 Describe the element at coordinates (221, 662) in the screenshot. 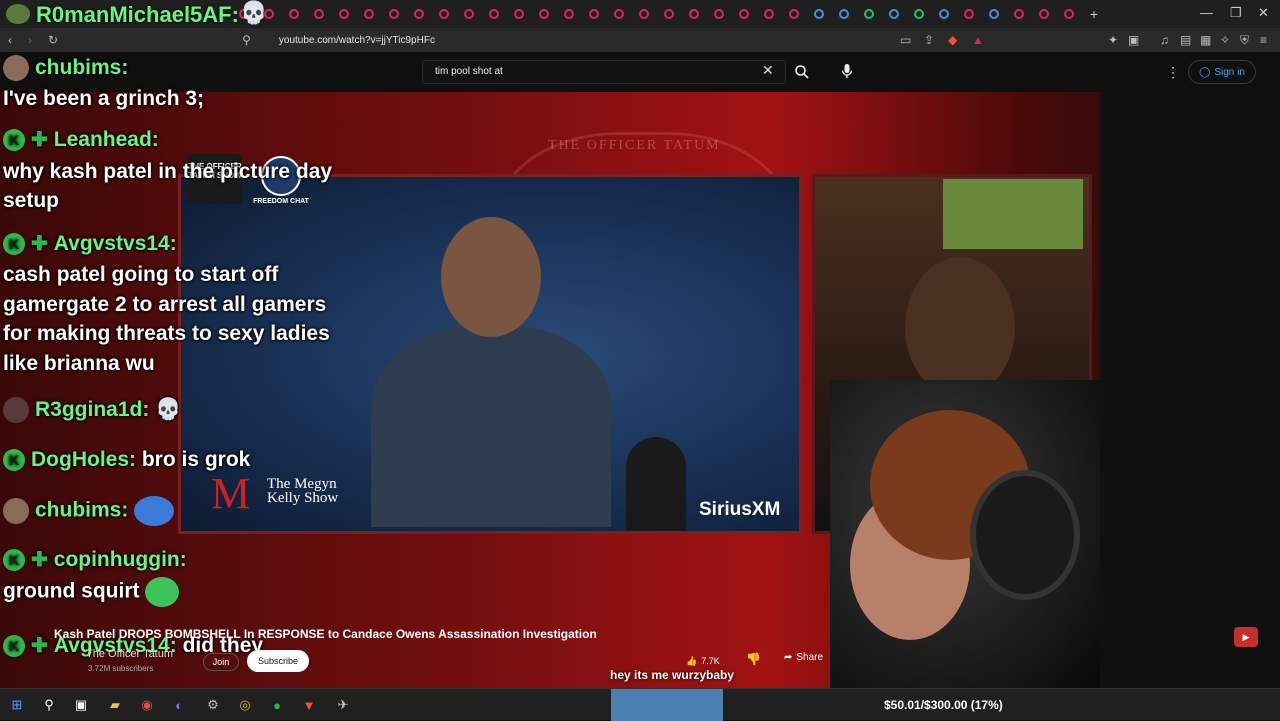

I see `join-button: Join` at that location.